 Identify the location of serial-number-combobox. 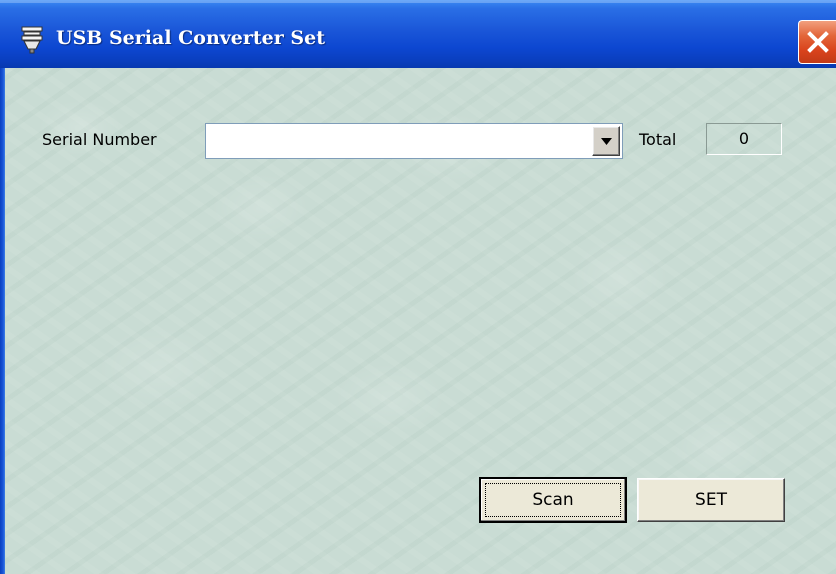
(414, 141).